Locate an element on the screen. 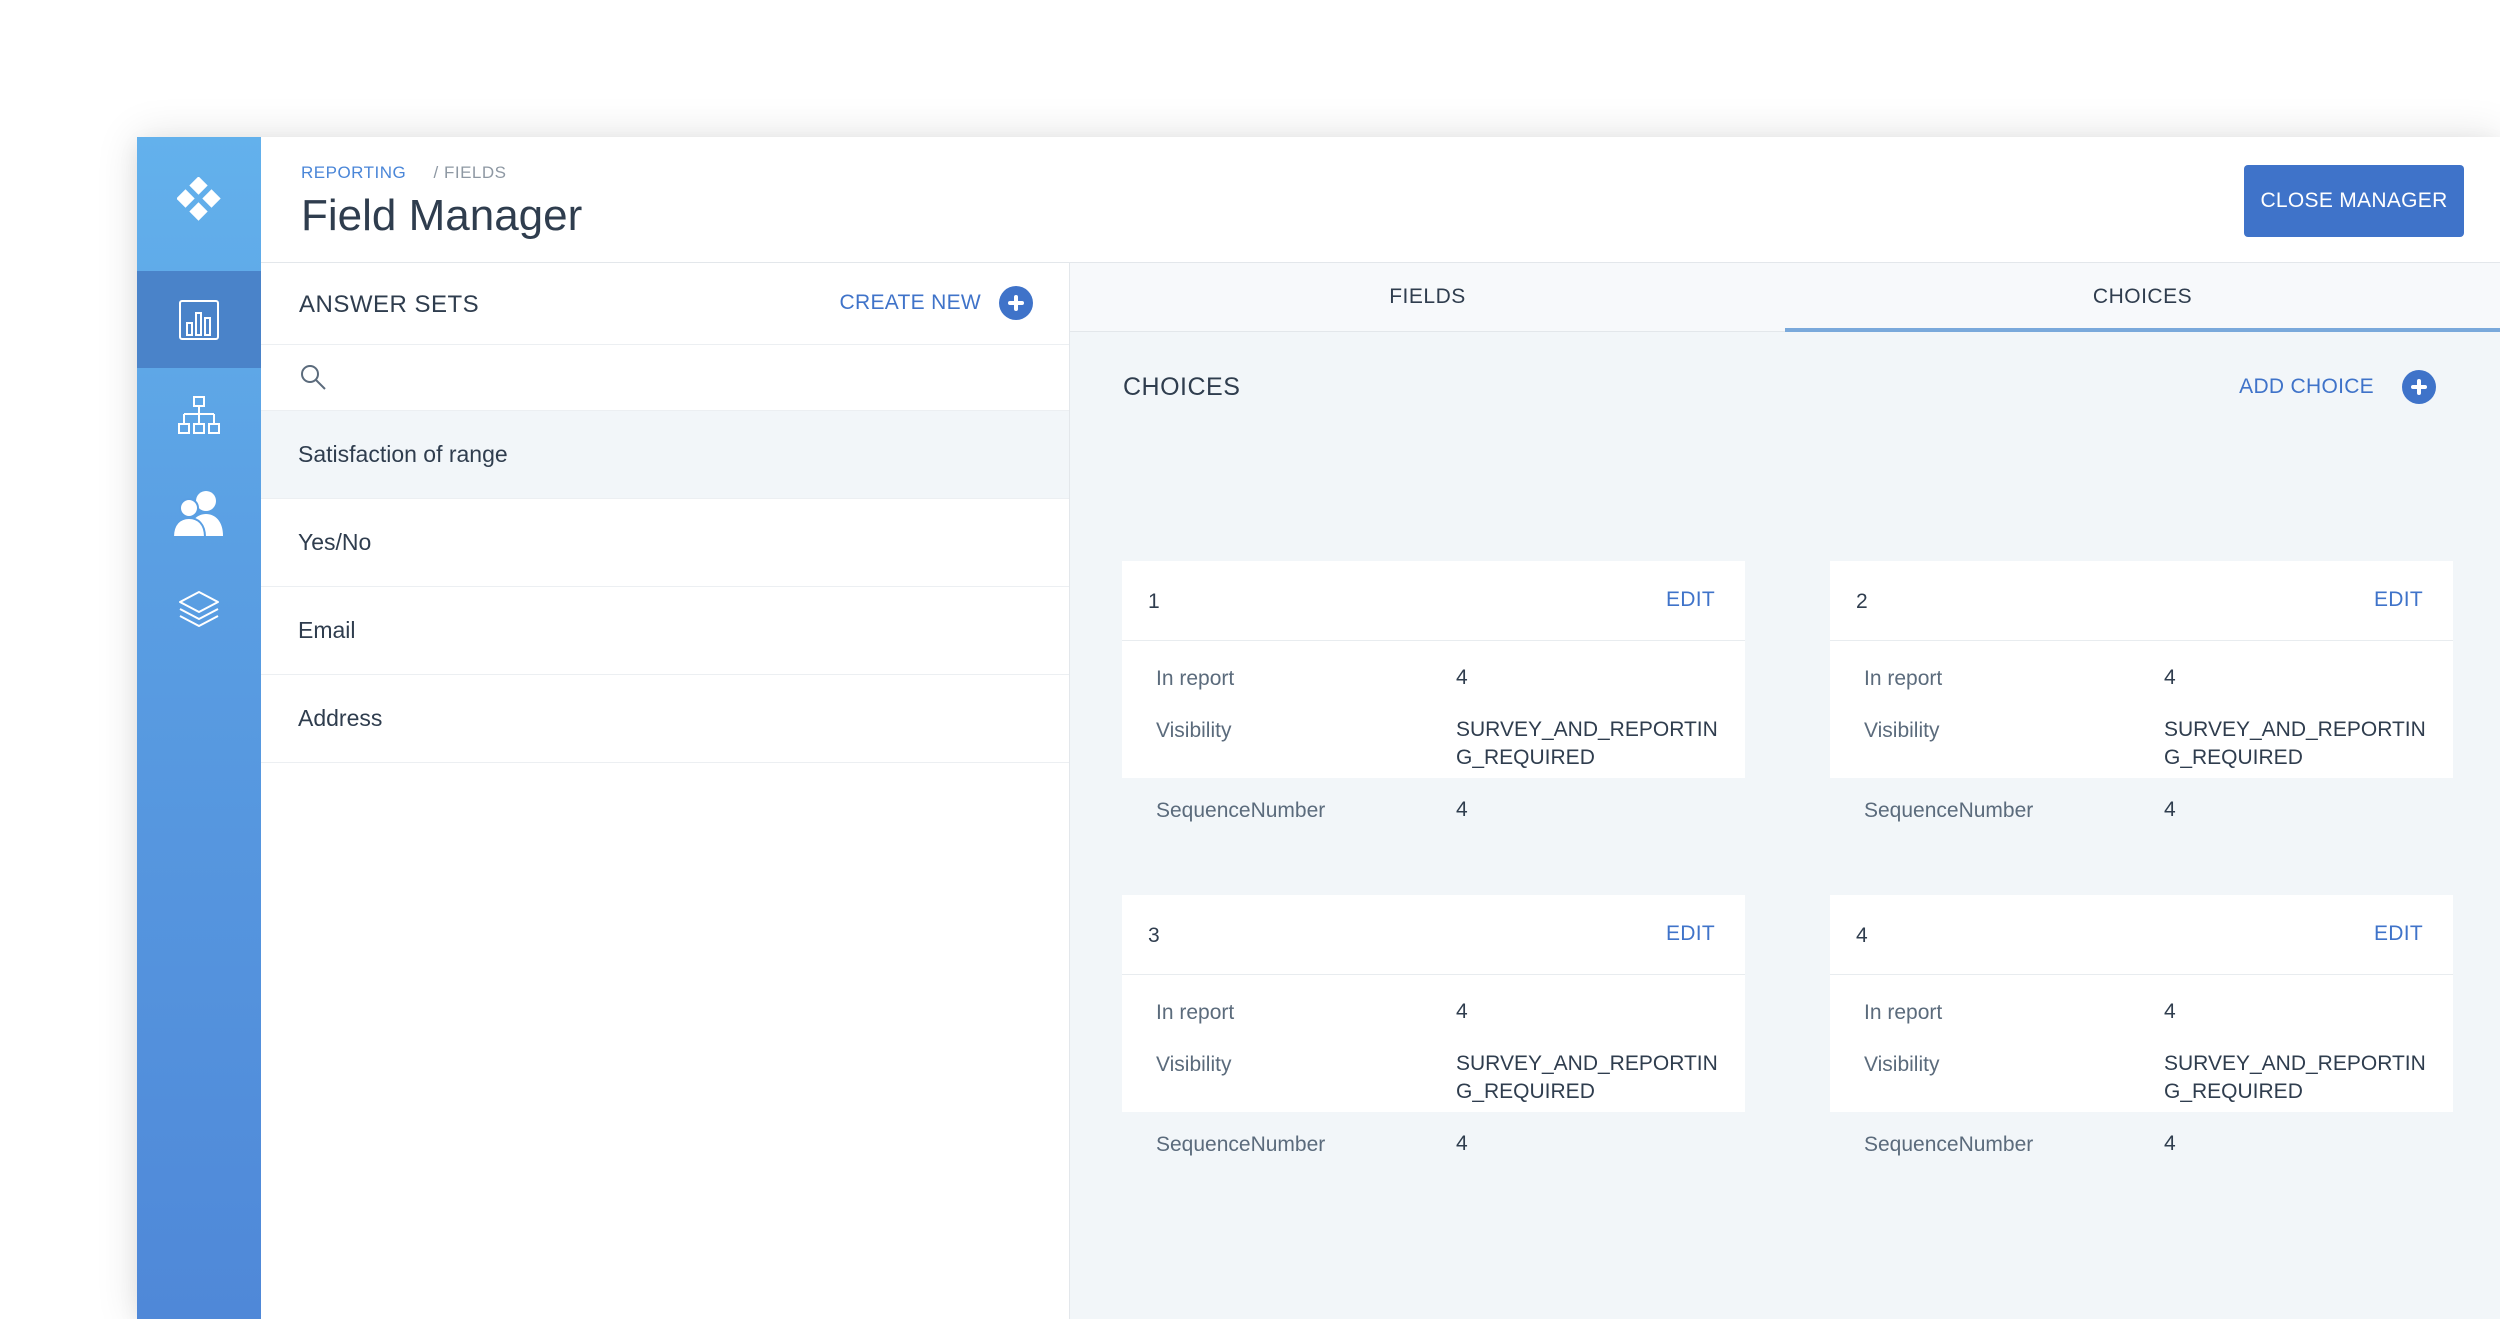 Image resolution: width=2500 pixels, height=1319 pixels. app-logo is located at coordinates (199, 199).